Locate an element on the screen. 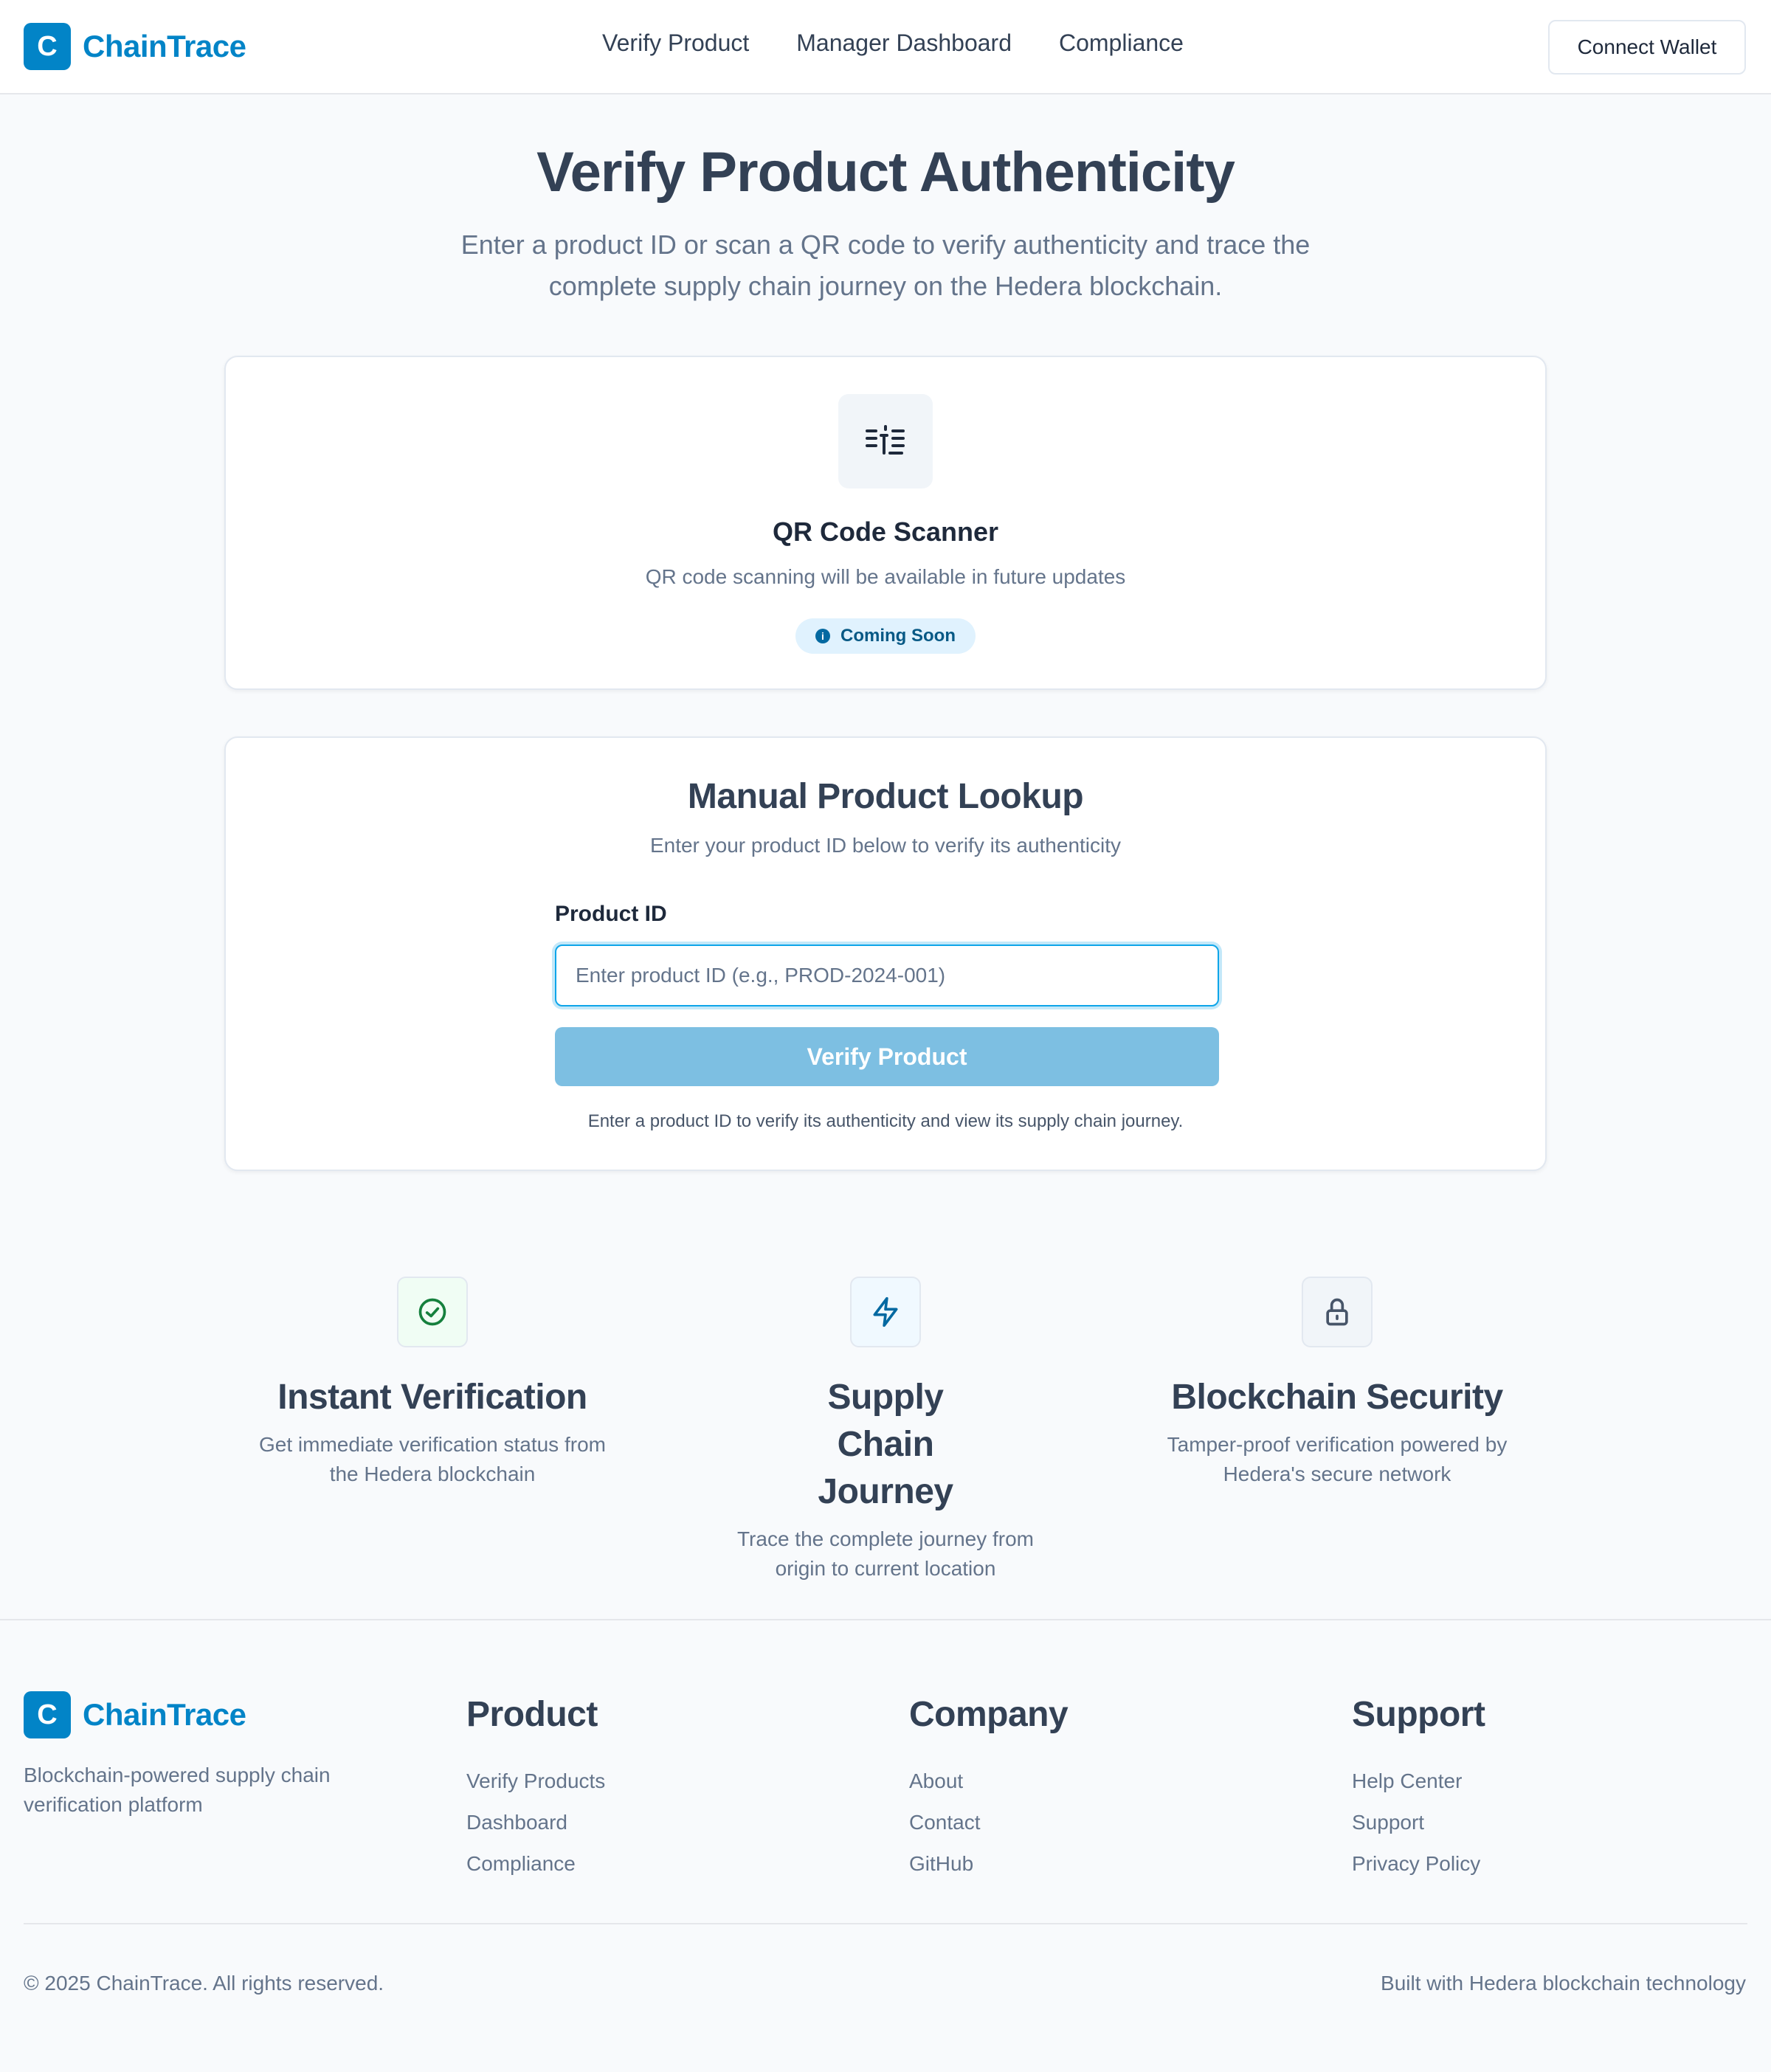 Image resolution: width=1771 pixels, height=2072 pixels. qr-scanner-icon is located at coordinates (885, 441).